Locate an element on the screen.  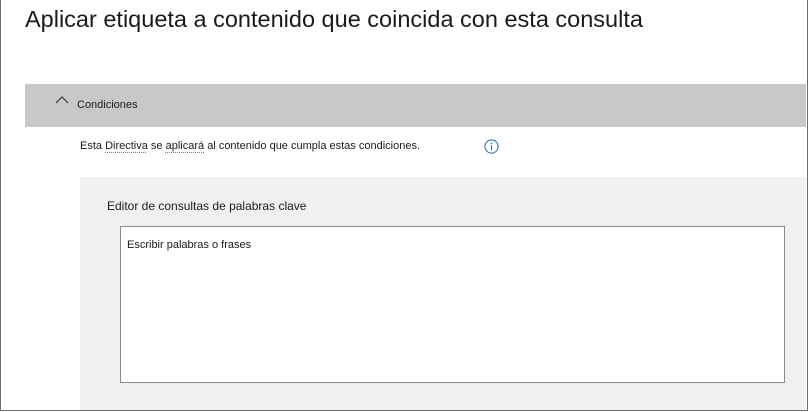
description-text: Esta is located at coordinates (93, 146).